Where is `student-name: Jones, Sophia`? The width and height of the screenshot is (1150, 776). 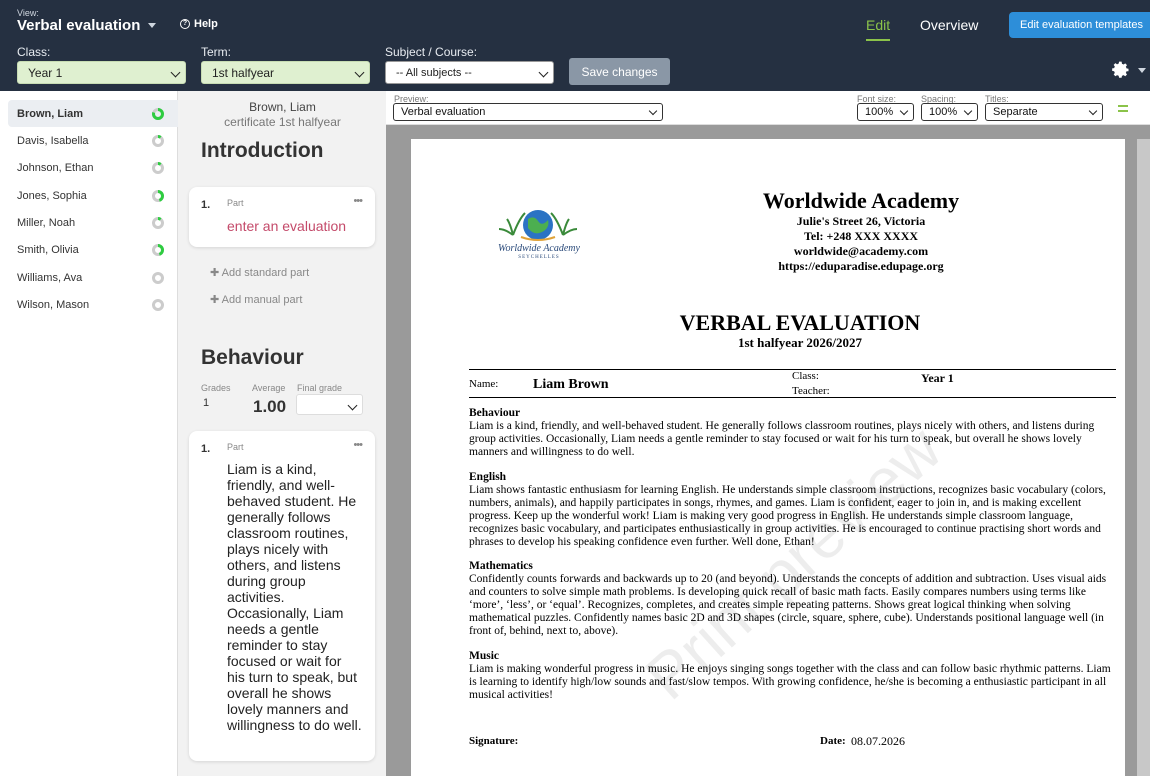
student-name: Jones, Sophia is located at coordinates (52, 195).